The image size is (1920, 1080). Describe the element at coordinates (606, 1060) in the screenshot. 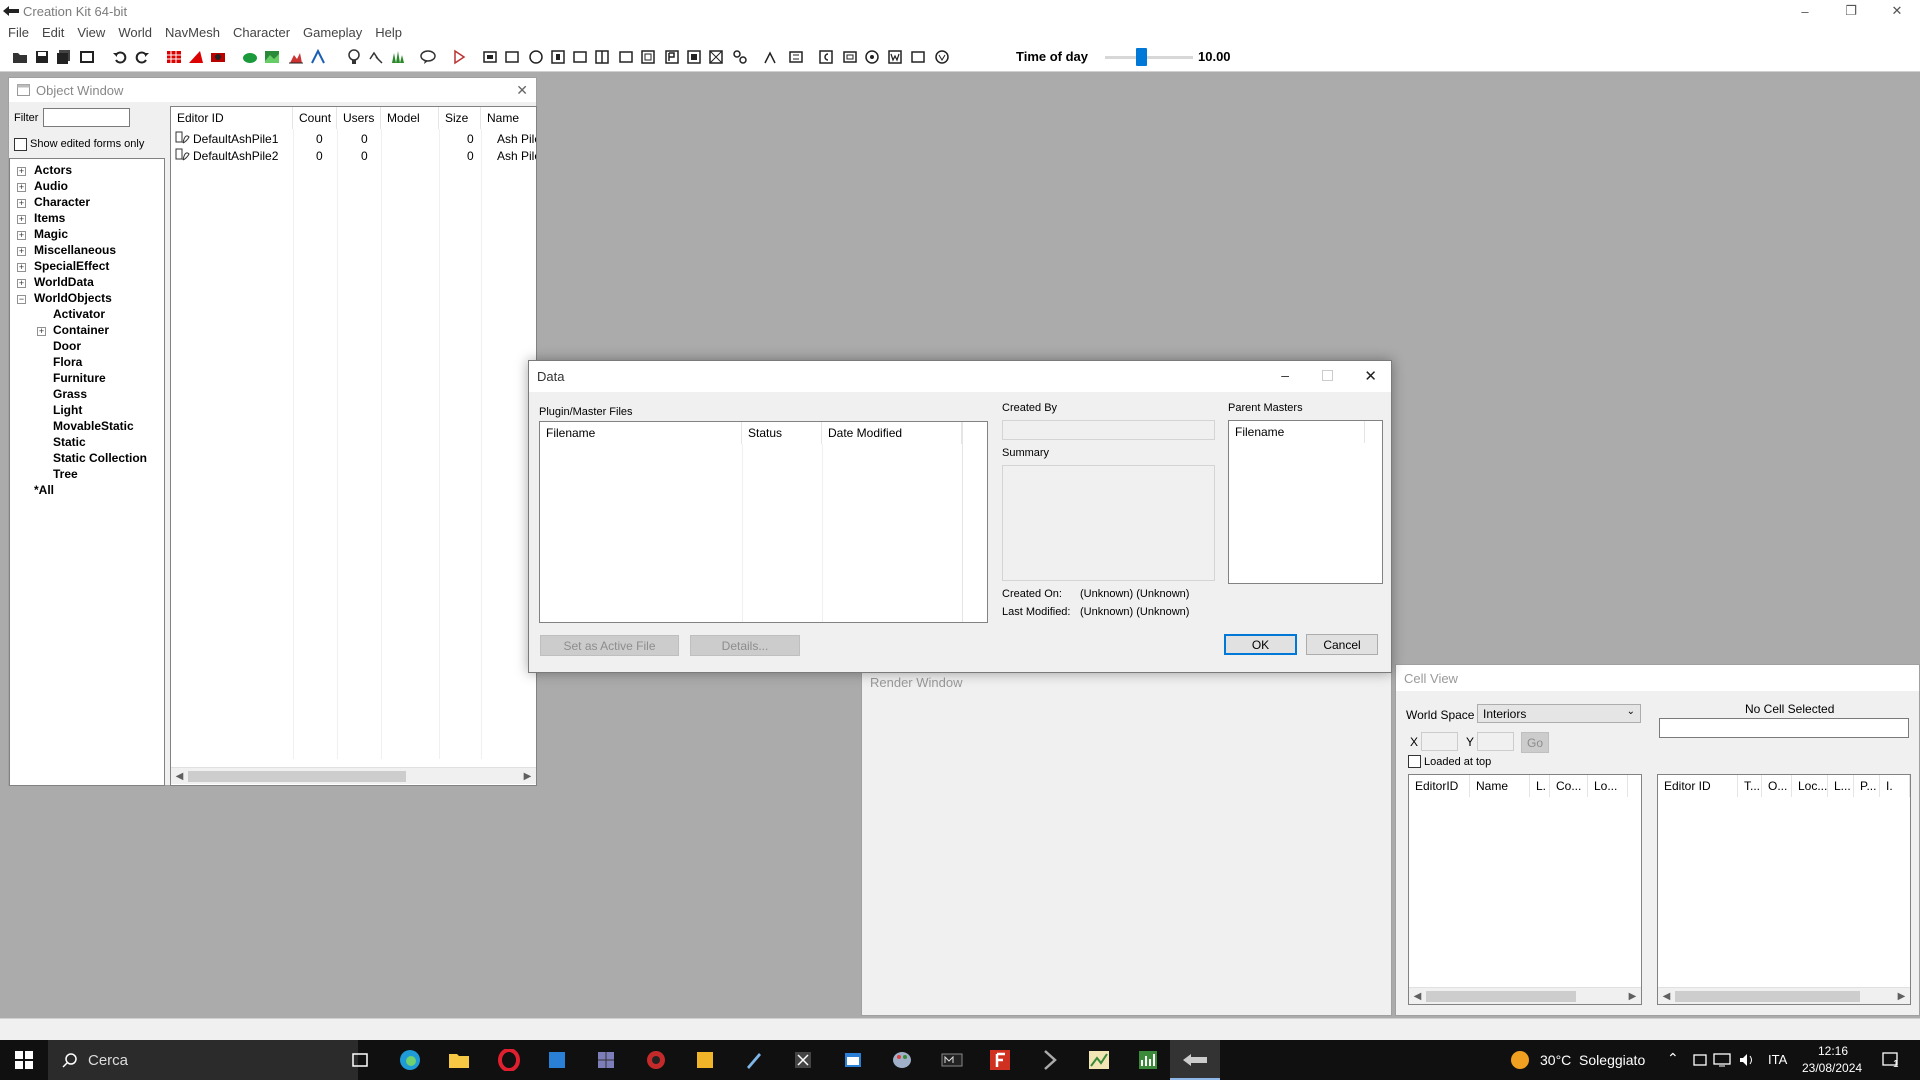

I see `app-grid-icon` at that location.